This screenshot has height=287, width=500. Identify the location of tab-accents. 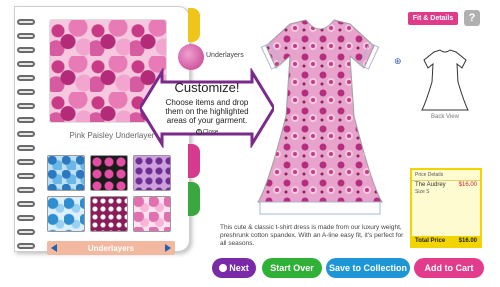
(194, 199).